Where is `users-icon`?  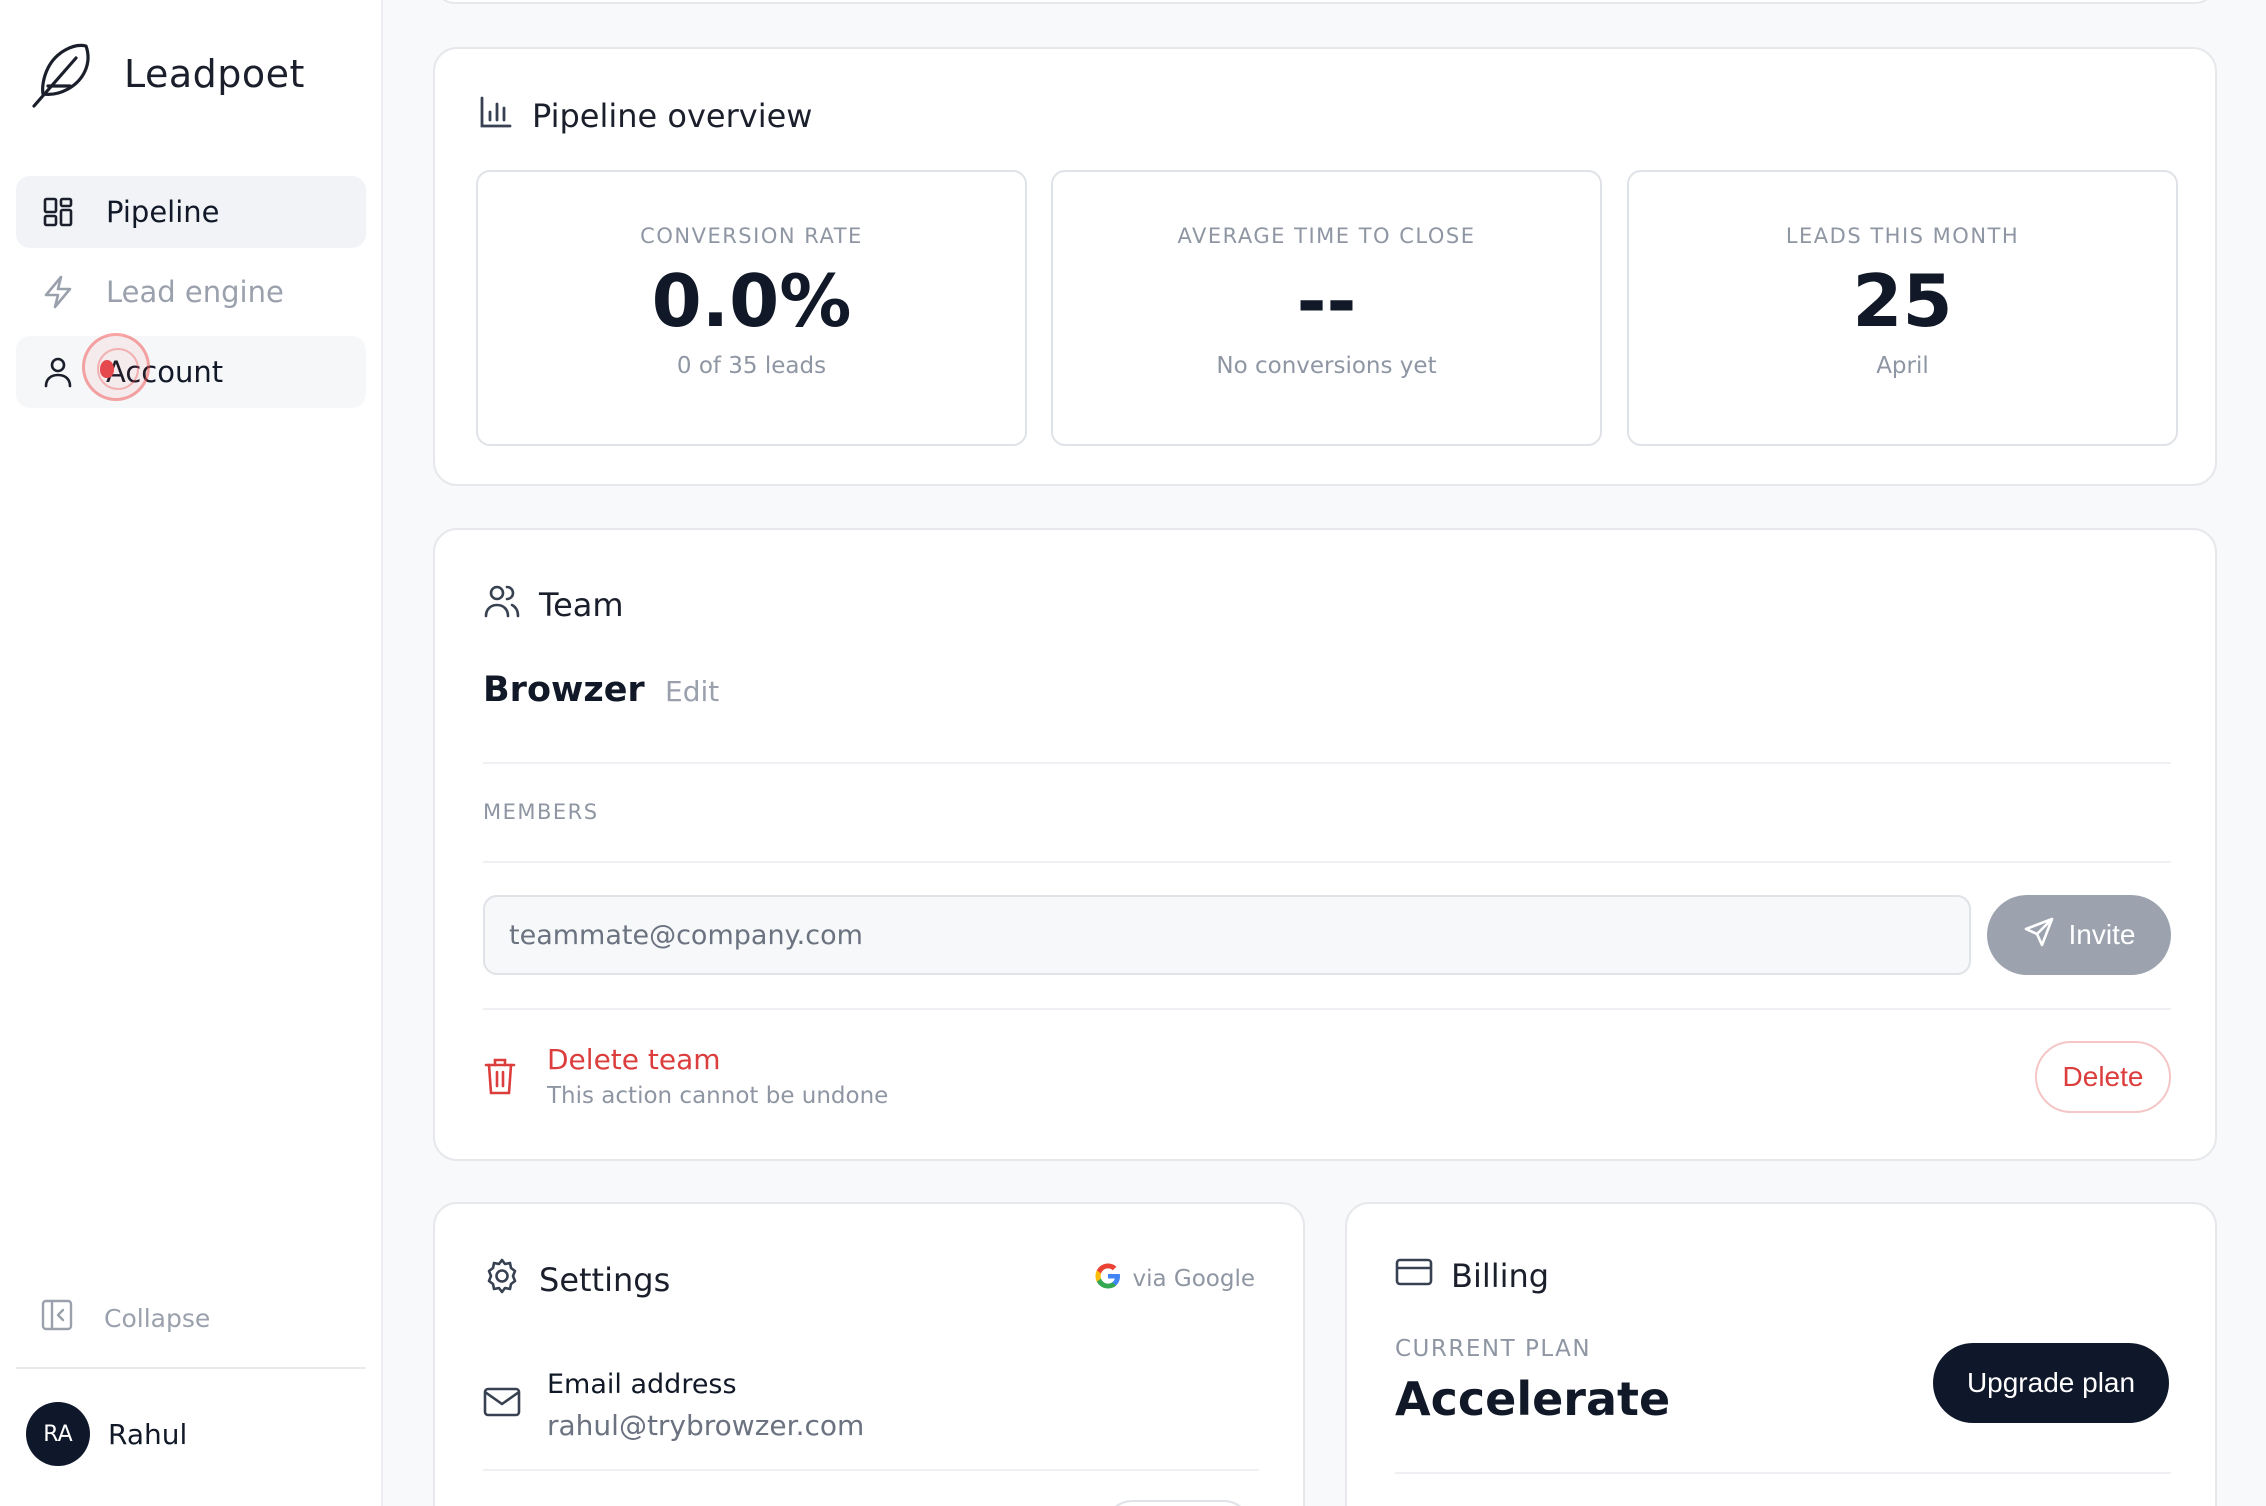 users-icon is located at coordinates (502, 605).